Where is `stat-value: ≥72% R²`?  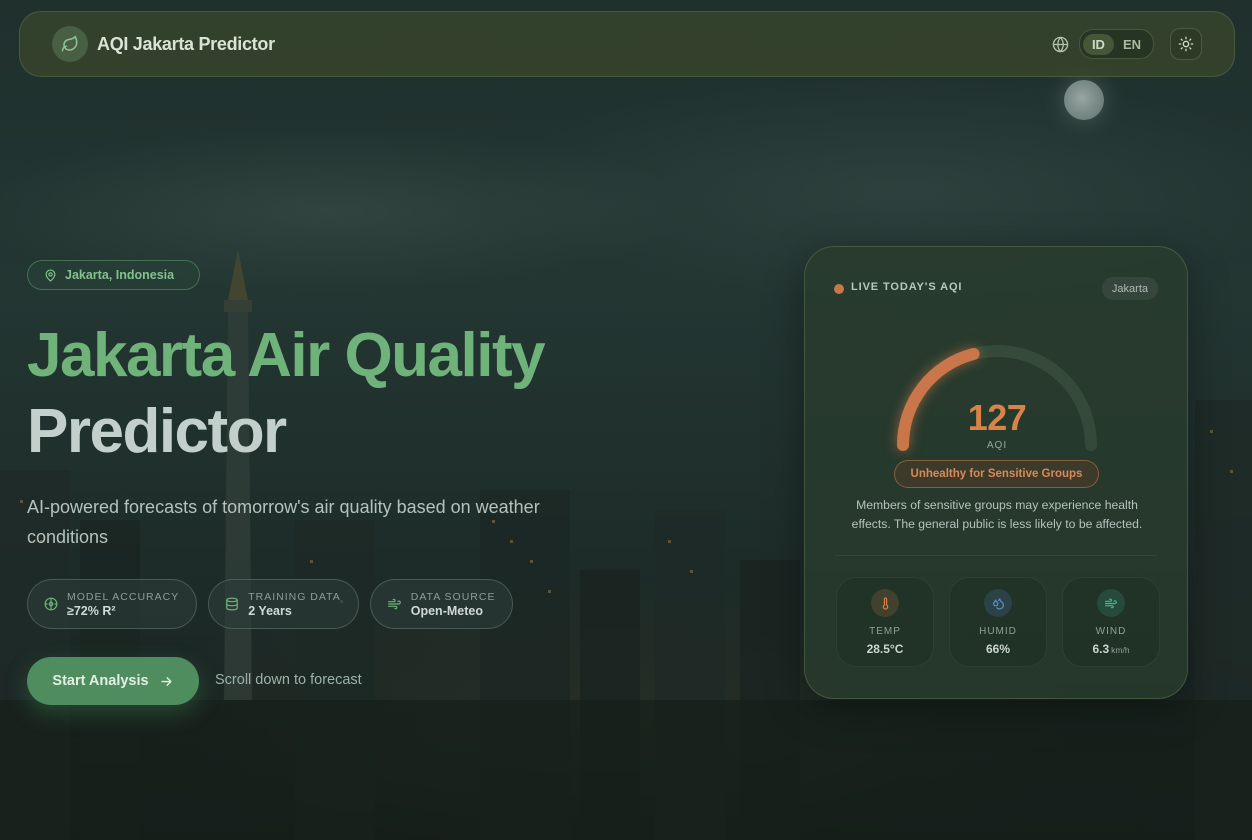 stat-value: ≥72% R² is located at coordinates (91, 610).